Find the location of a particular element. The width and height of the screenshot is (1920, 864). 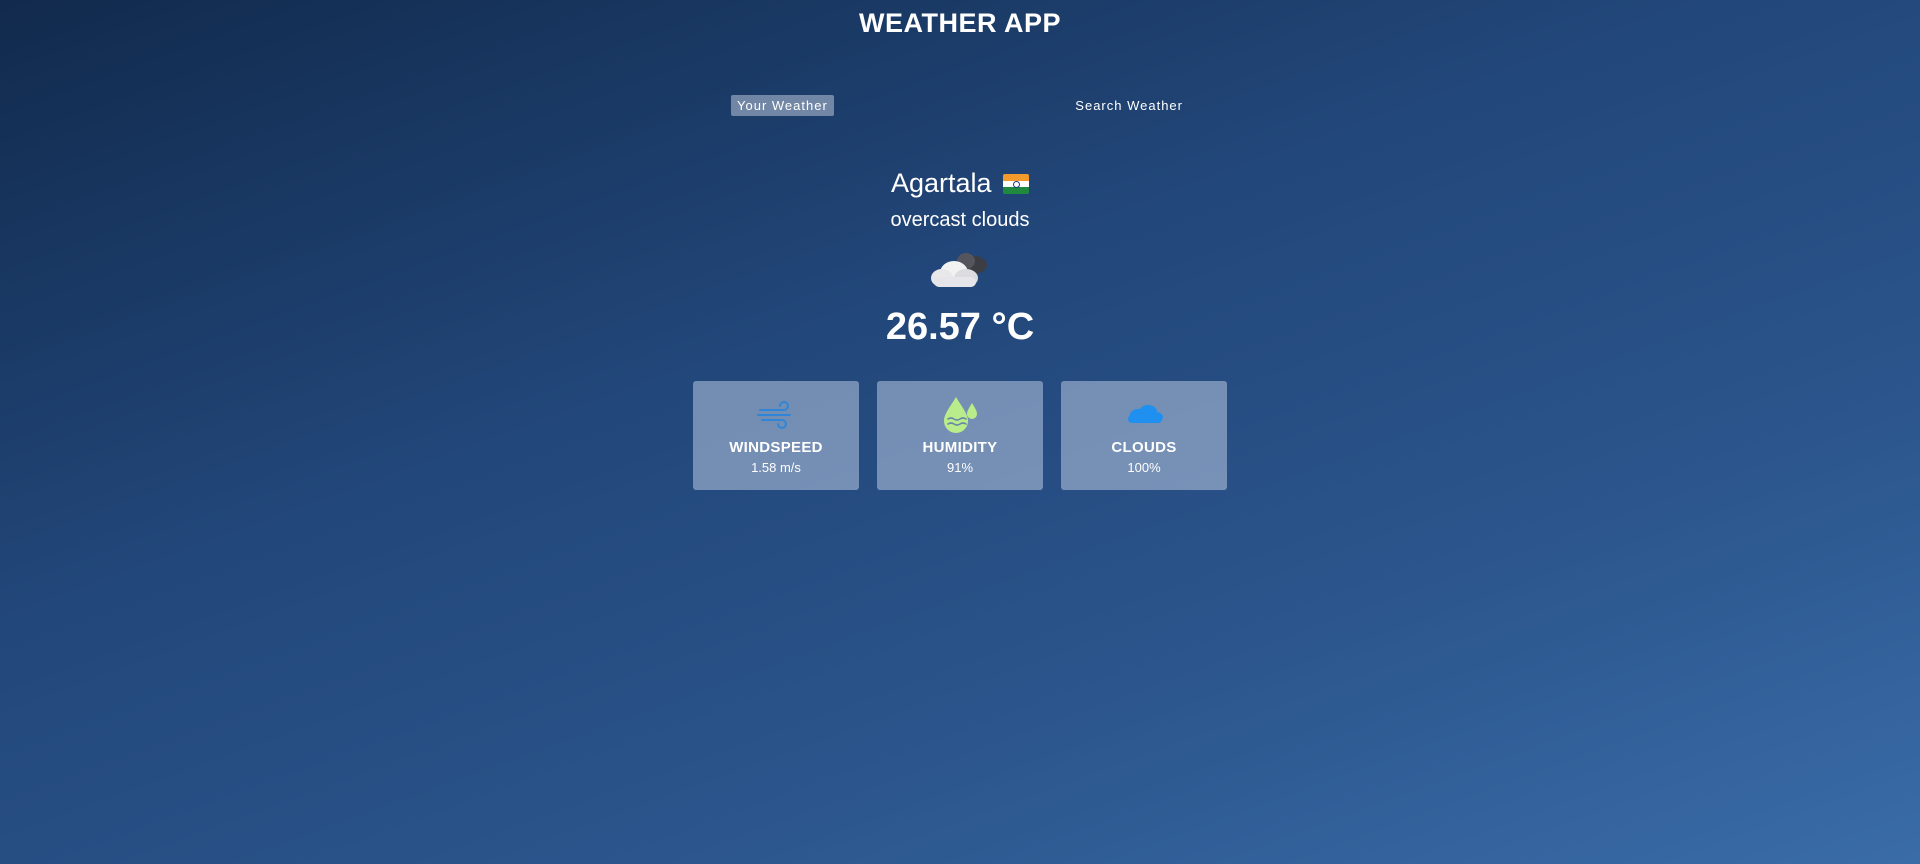

humidity-icon is located at coordinates (960, 415).